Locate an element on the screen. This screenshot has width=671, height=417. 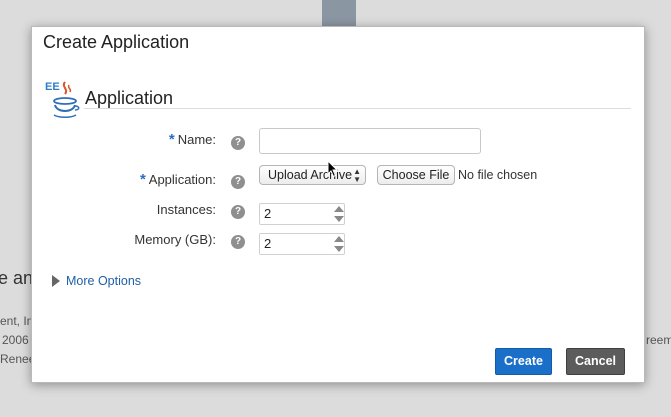
select-arrows-icon: ▲ ▼ is located at coordinates (357, 175).